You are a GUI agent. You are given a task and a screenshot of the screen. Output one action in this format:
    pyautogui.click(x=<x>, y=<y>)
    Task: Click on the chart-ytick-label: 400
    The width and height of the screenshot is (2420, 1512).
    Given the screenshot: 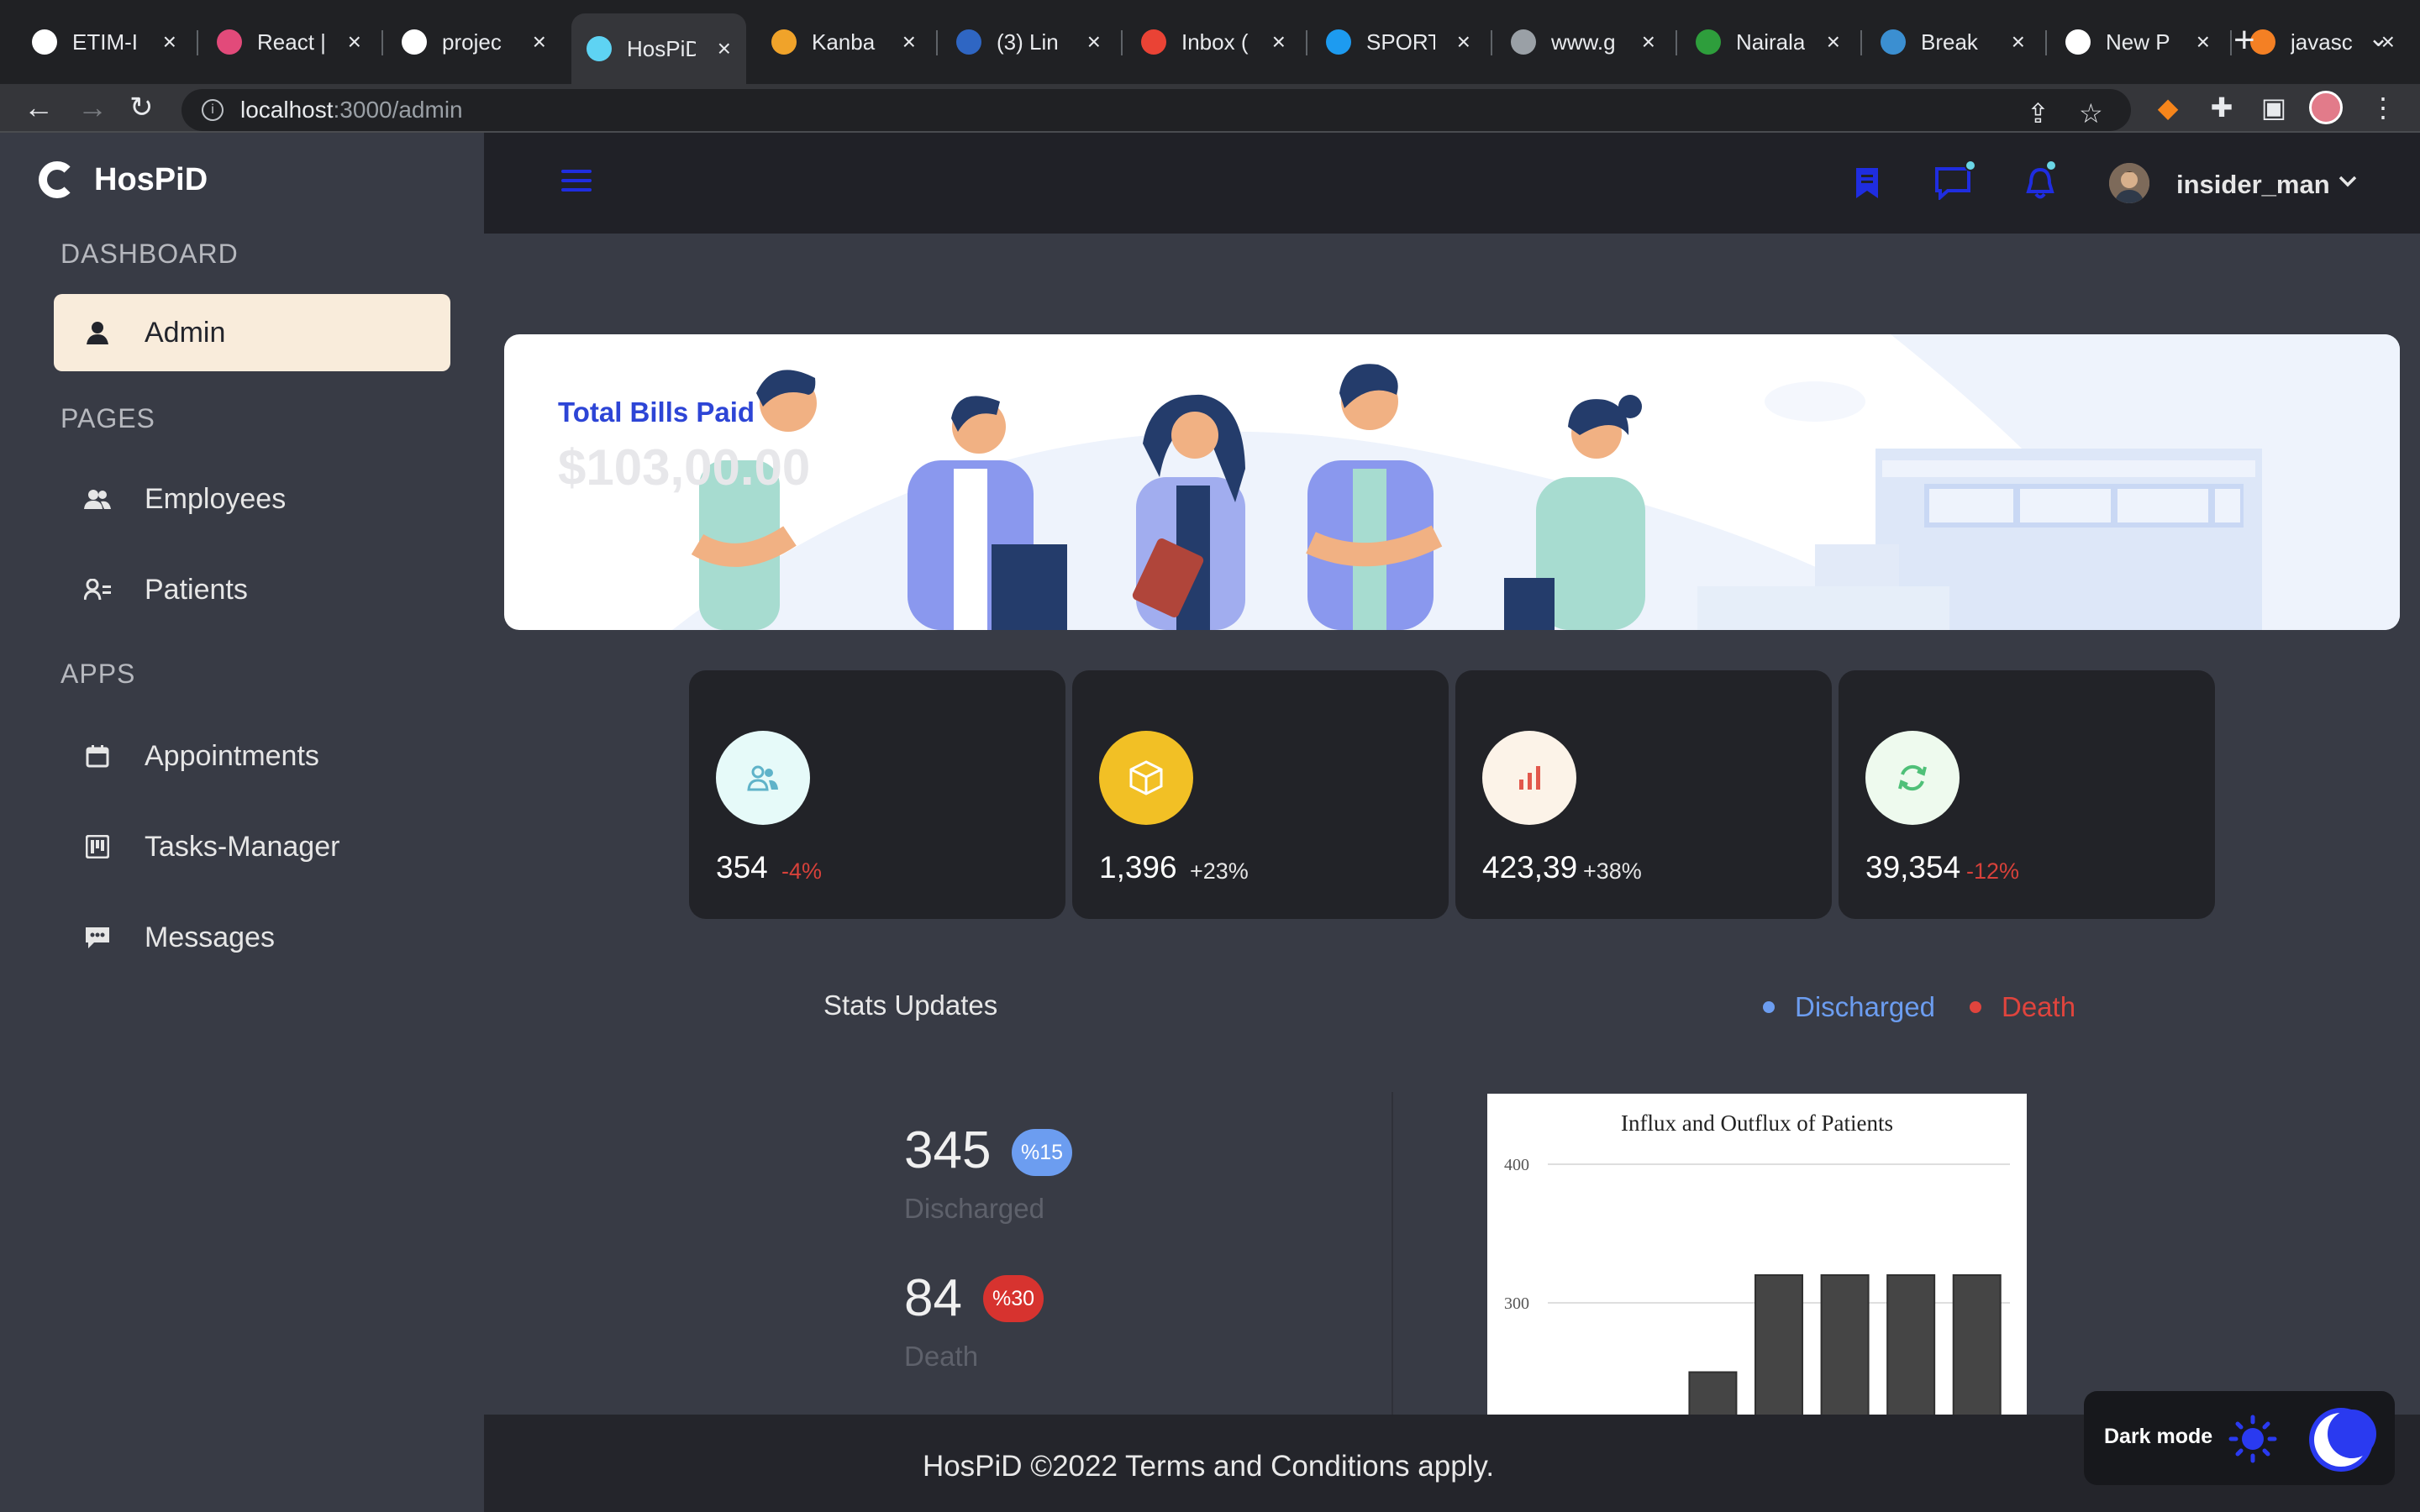 What is the action you would take?
    pyautogui.click(x=1516, y=1165)
    